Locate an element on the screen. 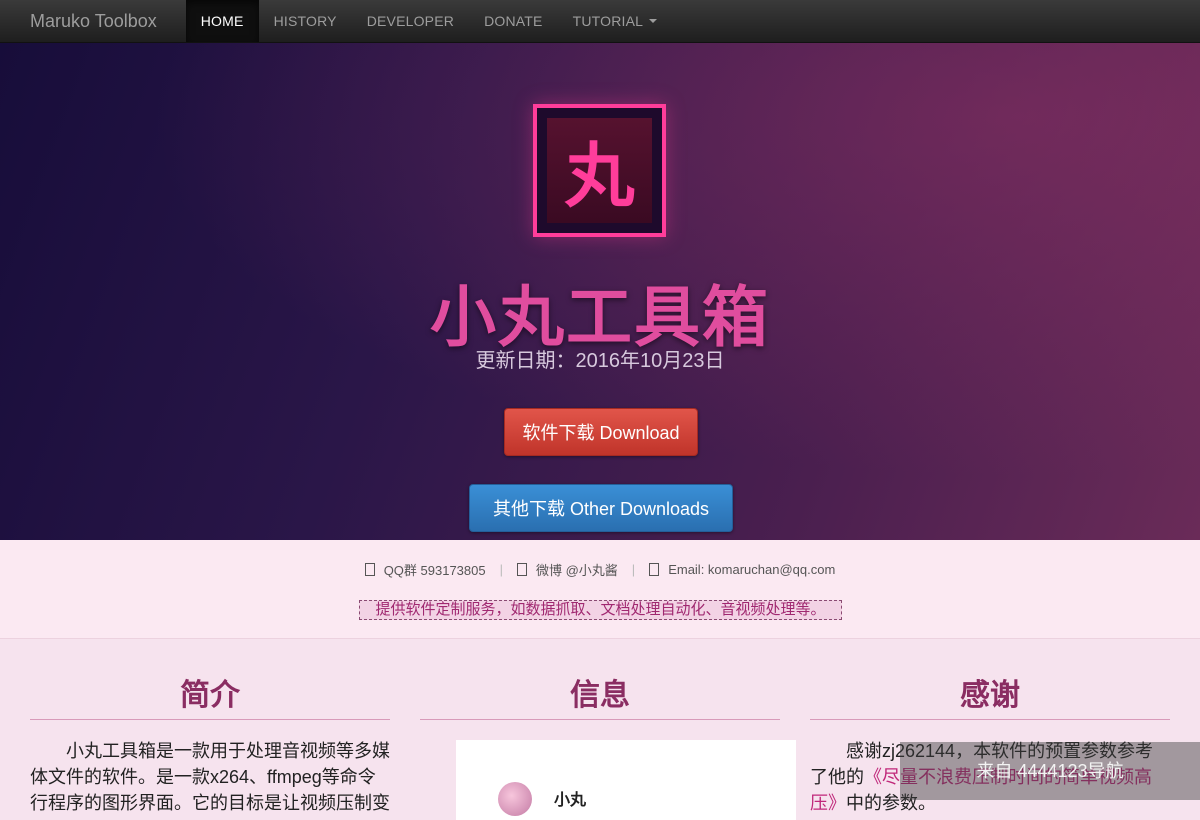 This screenshot has width=1200, height=820. other-downloads-button: 其他下载 Other Downloads is located at coordinates (601, 508).